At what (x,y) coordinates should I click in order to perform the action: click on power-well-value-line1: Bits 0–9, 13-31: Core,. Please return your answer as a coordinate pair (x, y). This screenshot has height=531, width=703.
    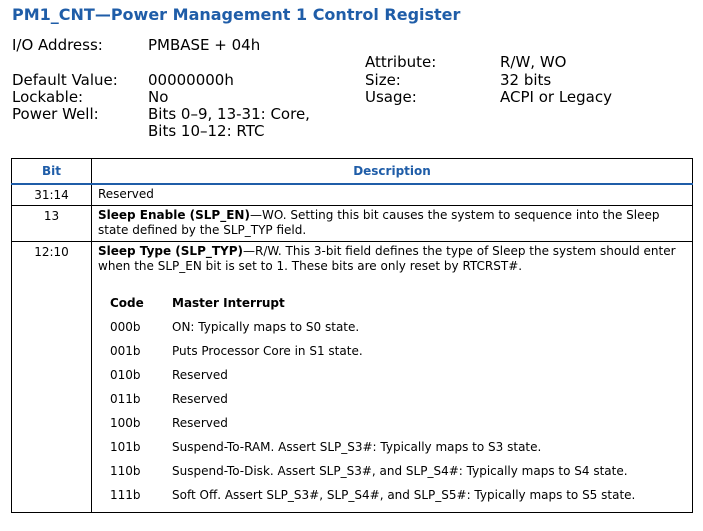
    Looking at the image, I should click on (229, 114).